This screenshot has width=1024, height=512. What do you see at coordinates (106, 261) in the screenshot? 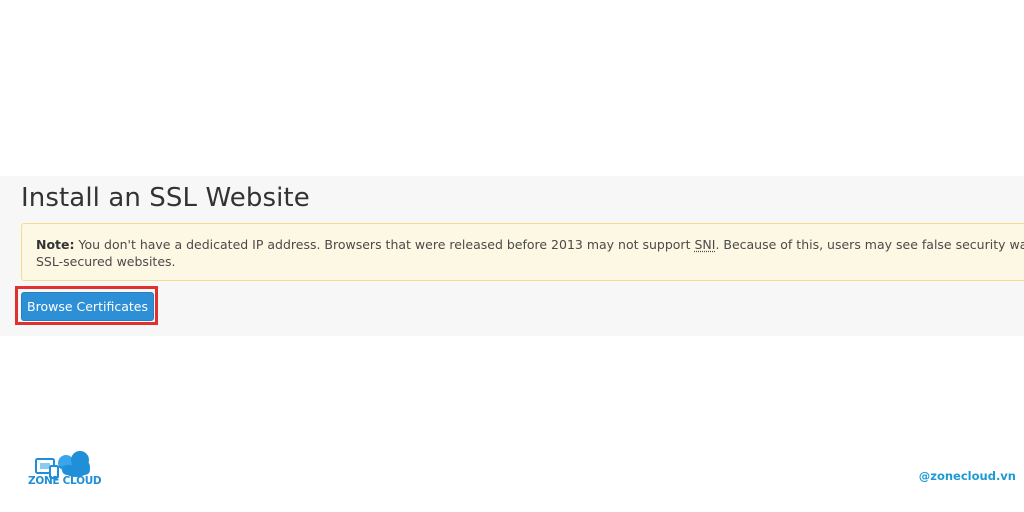
I see `alert-line-2: SSL-secured websites.` at bounding box center [106, 261].